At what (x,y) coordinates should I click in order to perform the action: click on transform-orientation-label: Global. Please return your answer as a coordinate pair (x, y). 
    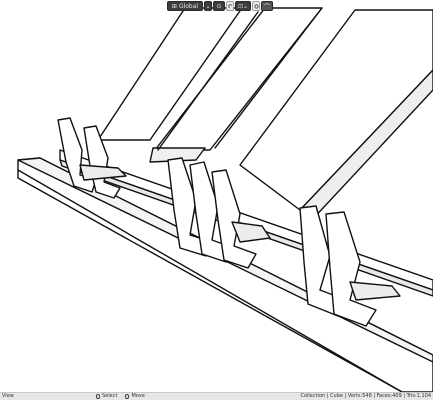
    Looking at the image, I should click on (188, 6).